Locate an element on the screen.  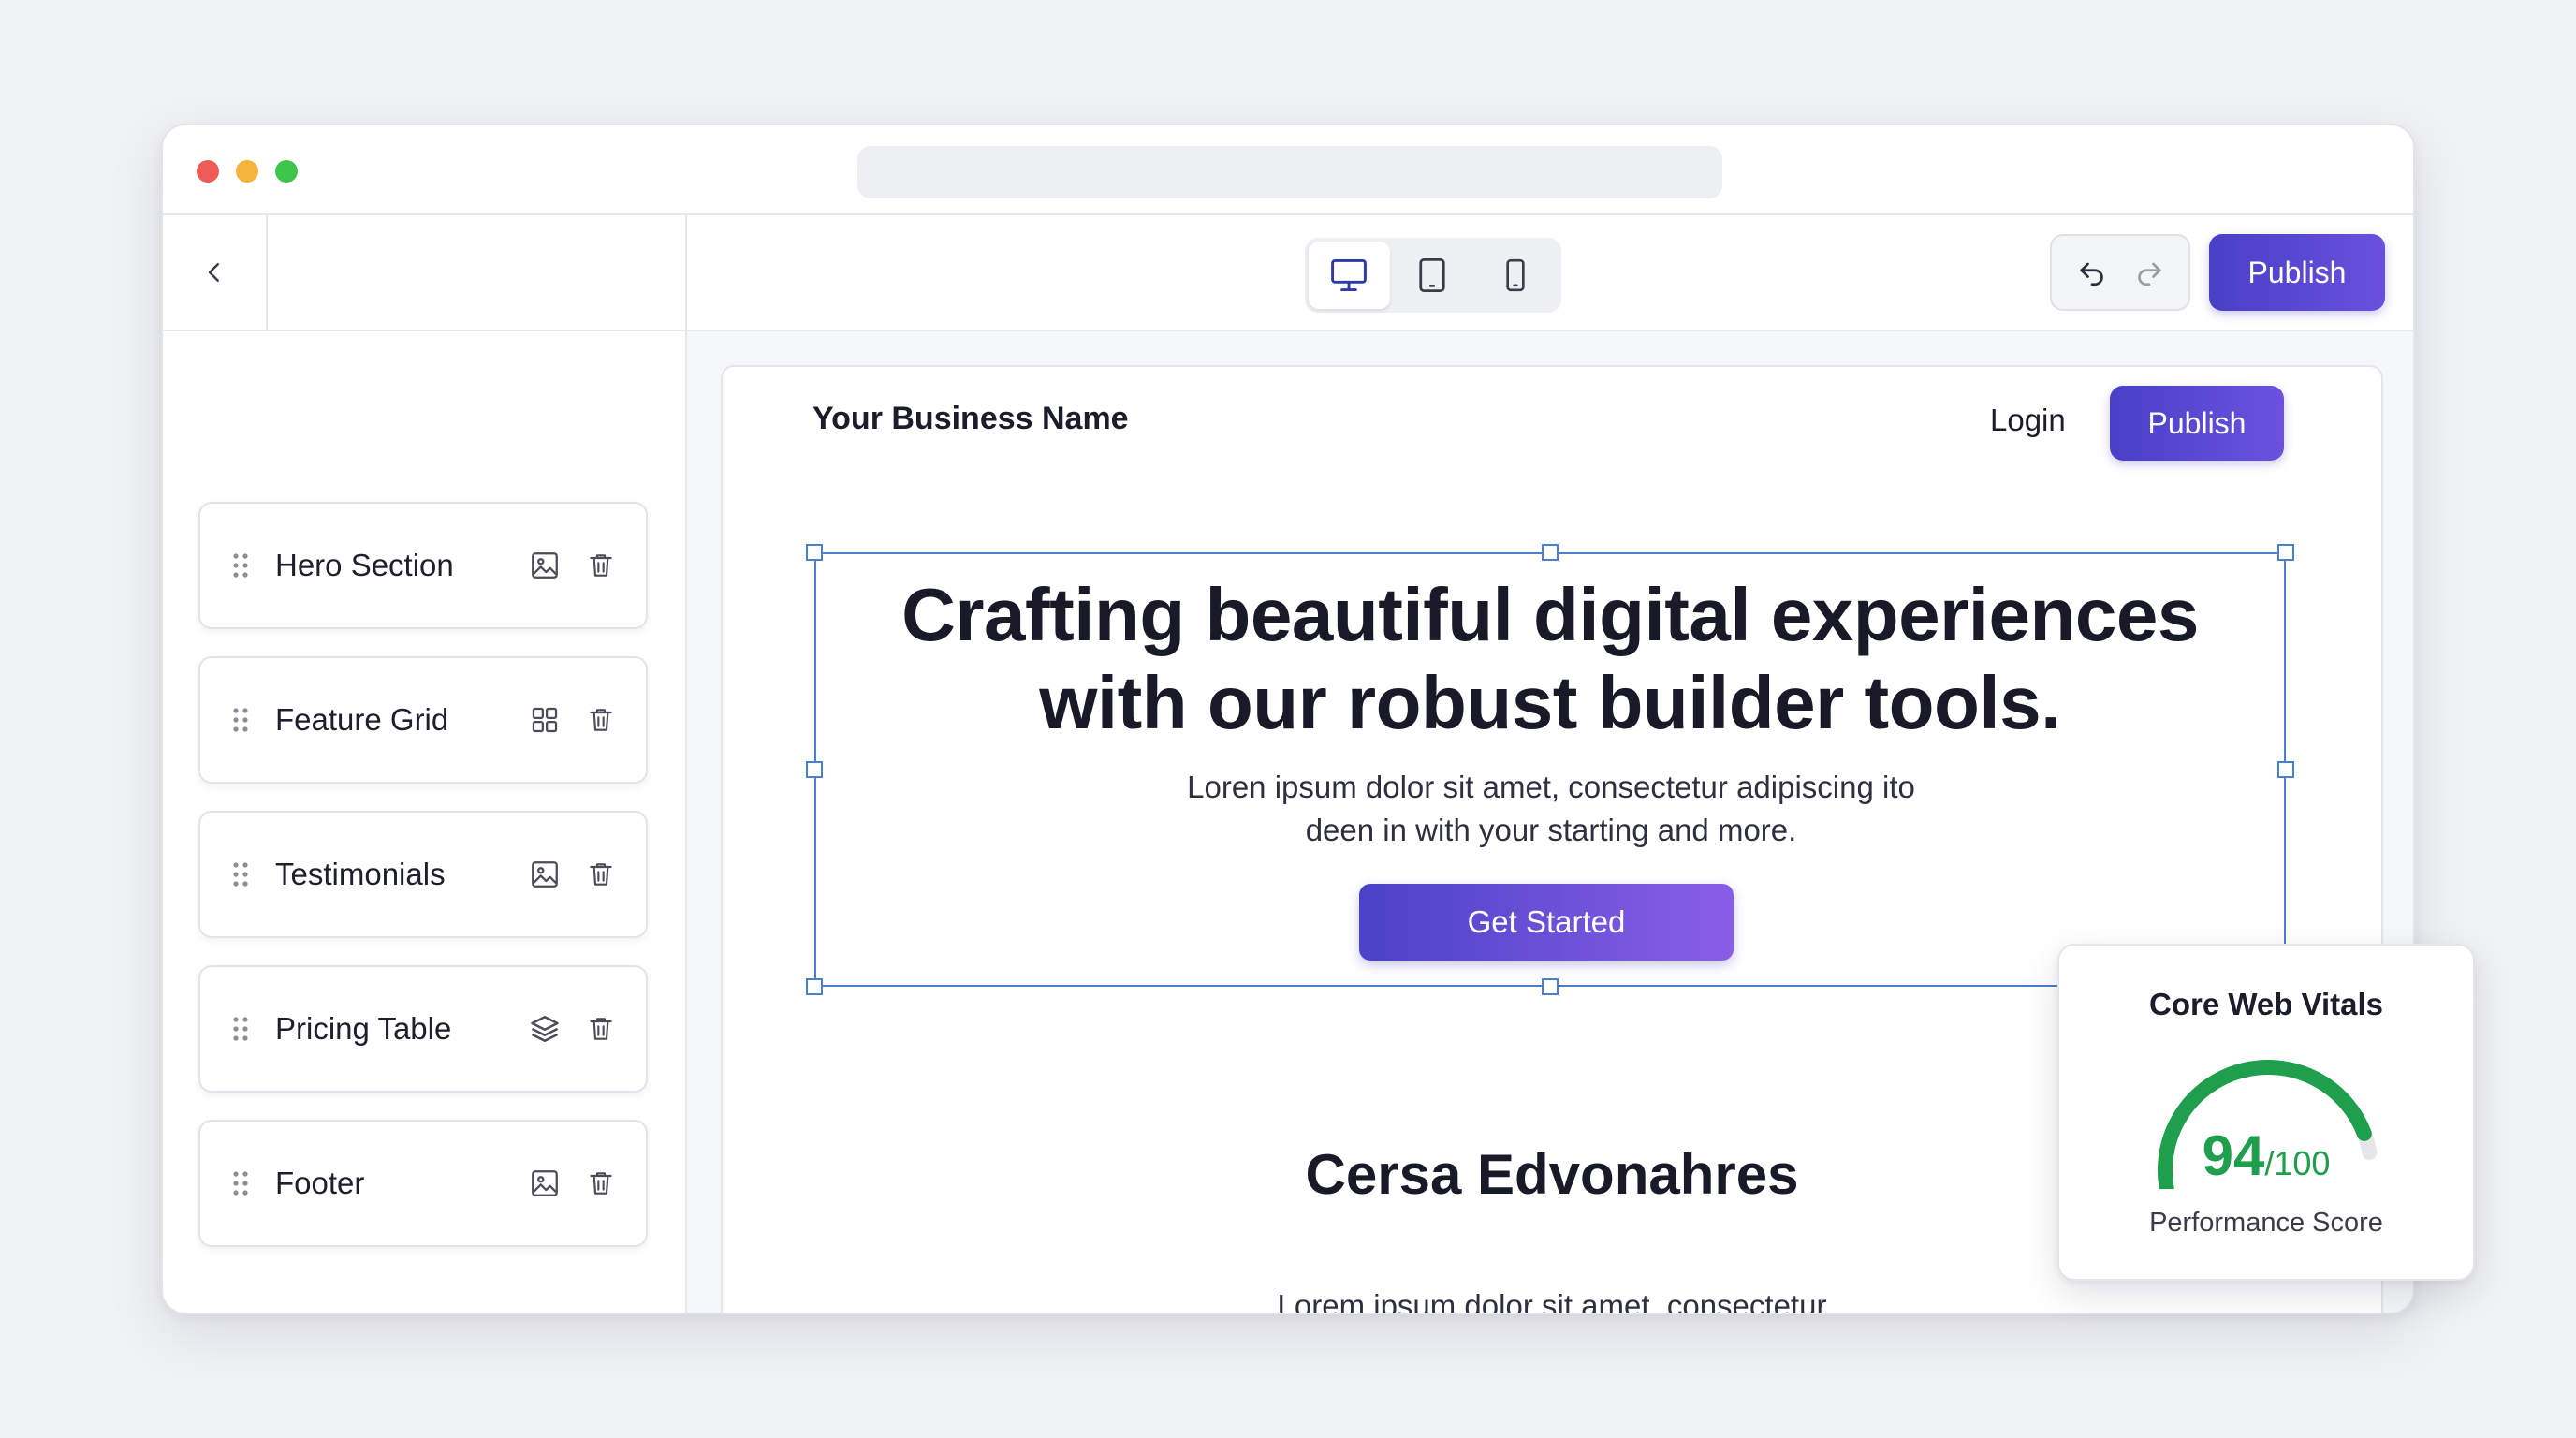
resize-handle-top-right is located at coordinates (2285, 552).